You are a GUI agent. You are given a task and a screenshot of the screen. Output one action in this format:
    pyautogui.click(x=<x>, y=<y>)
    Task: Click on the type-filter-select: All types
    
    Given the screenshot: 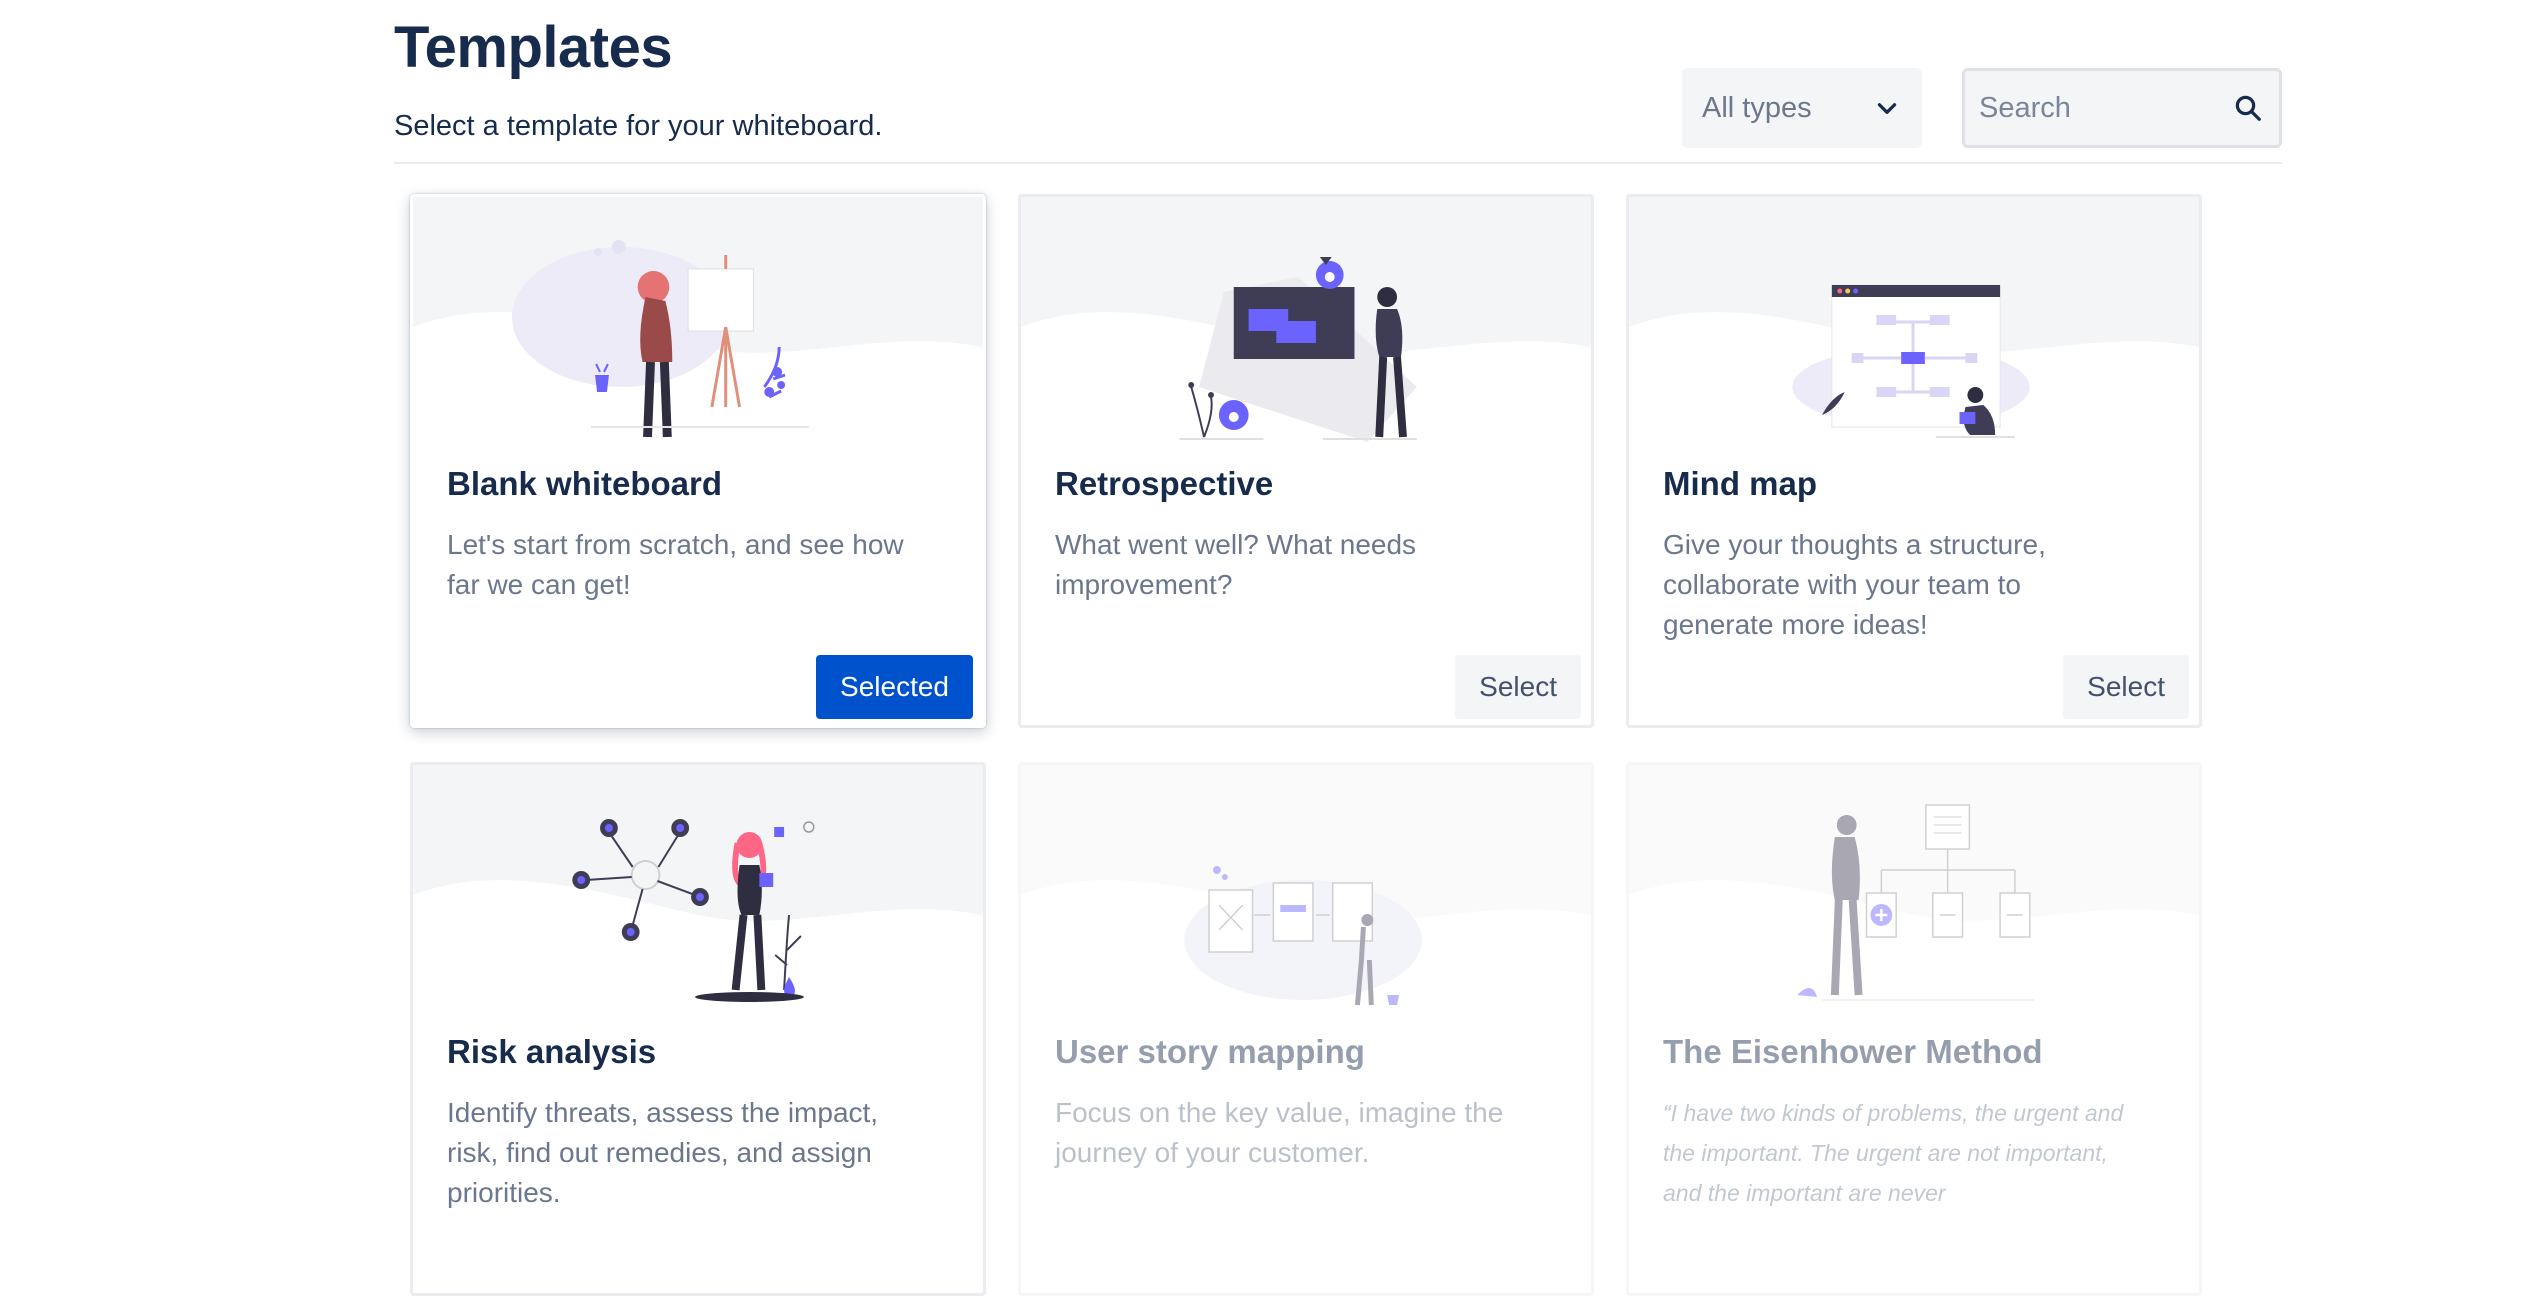 What is the action you would take?
    pyautogui.click(x=1802, y=108)
    